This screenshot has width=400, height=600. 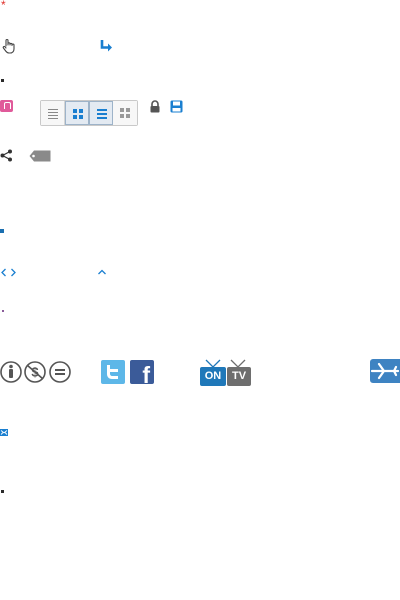 I want to click on cc-license-icons: $, so click(x=35, y=372).